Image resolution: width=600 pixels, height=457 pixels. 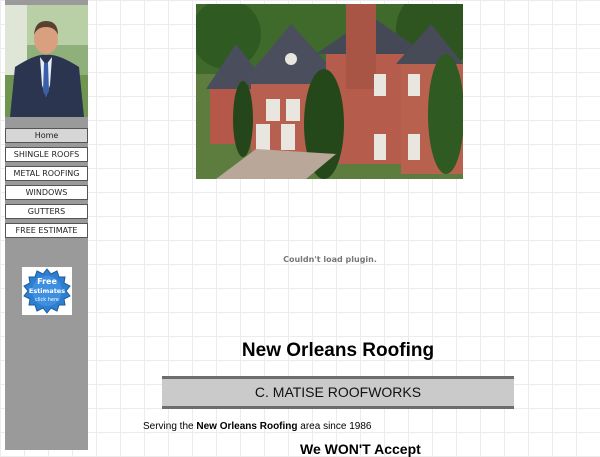 What do you see at coordinates (247, 426) in the screenshot?
I see `serving-bold: New Orleans Roofing` at bounding box center [247, 426].